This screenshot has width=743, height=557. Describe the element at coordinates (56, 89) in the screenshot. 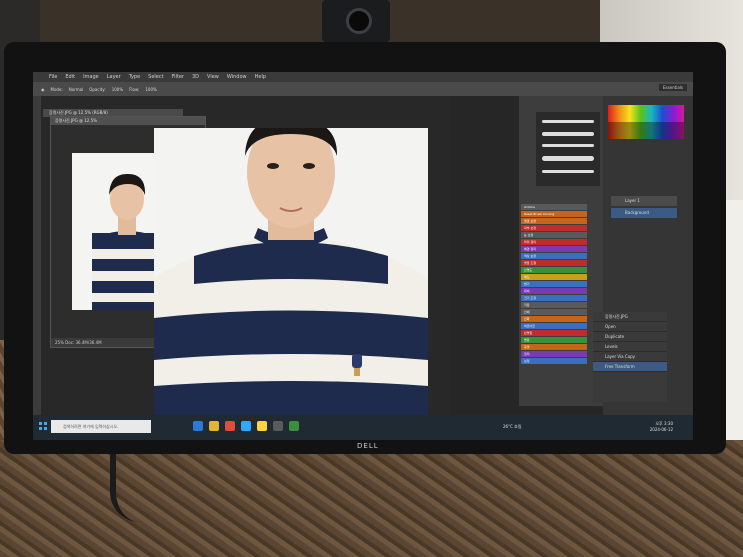

I see `mode-label: Mode:` at that location.